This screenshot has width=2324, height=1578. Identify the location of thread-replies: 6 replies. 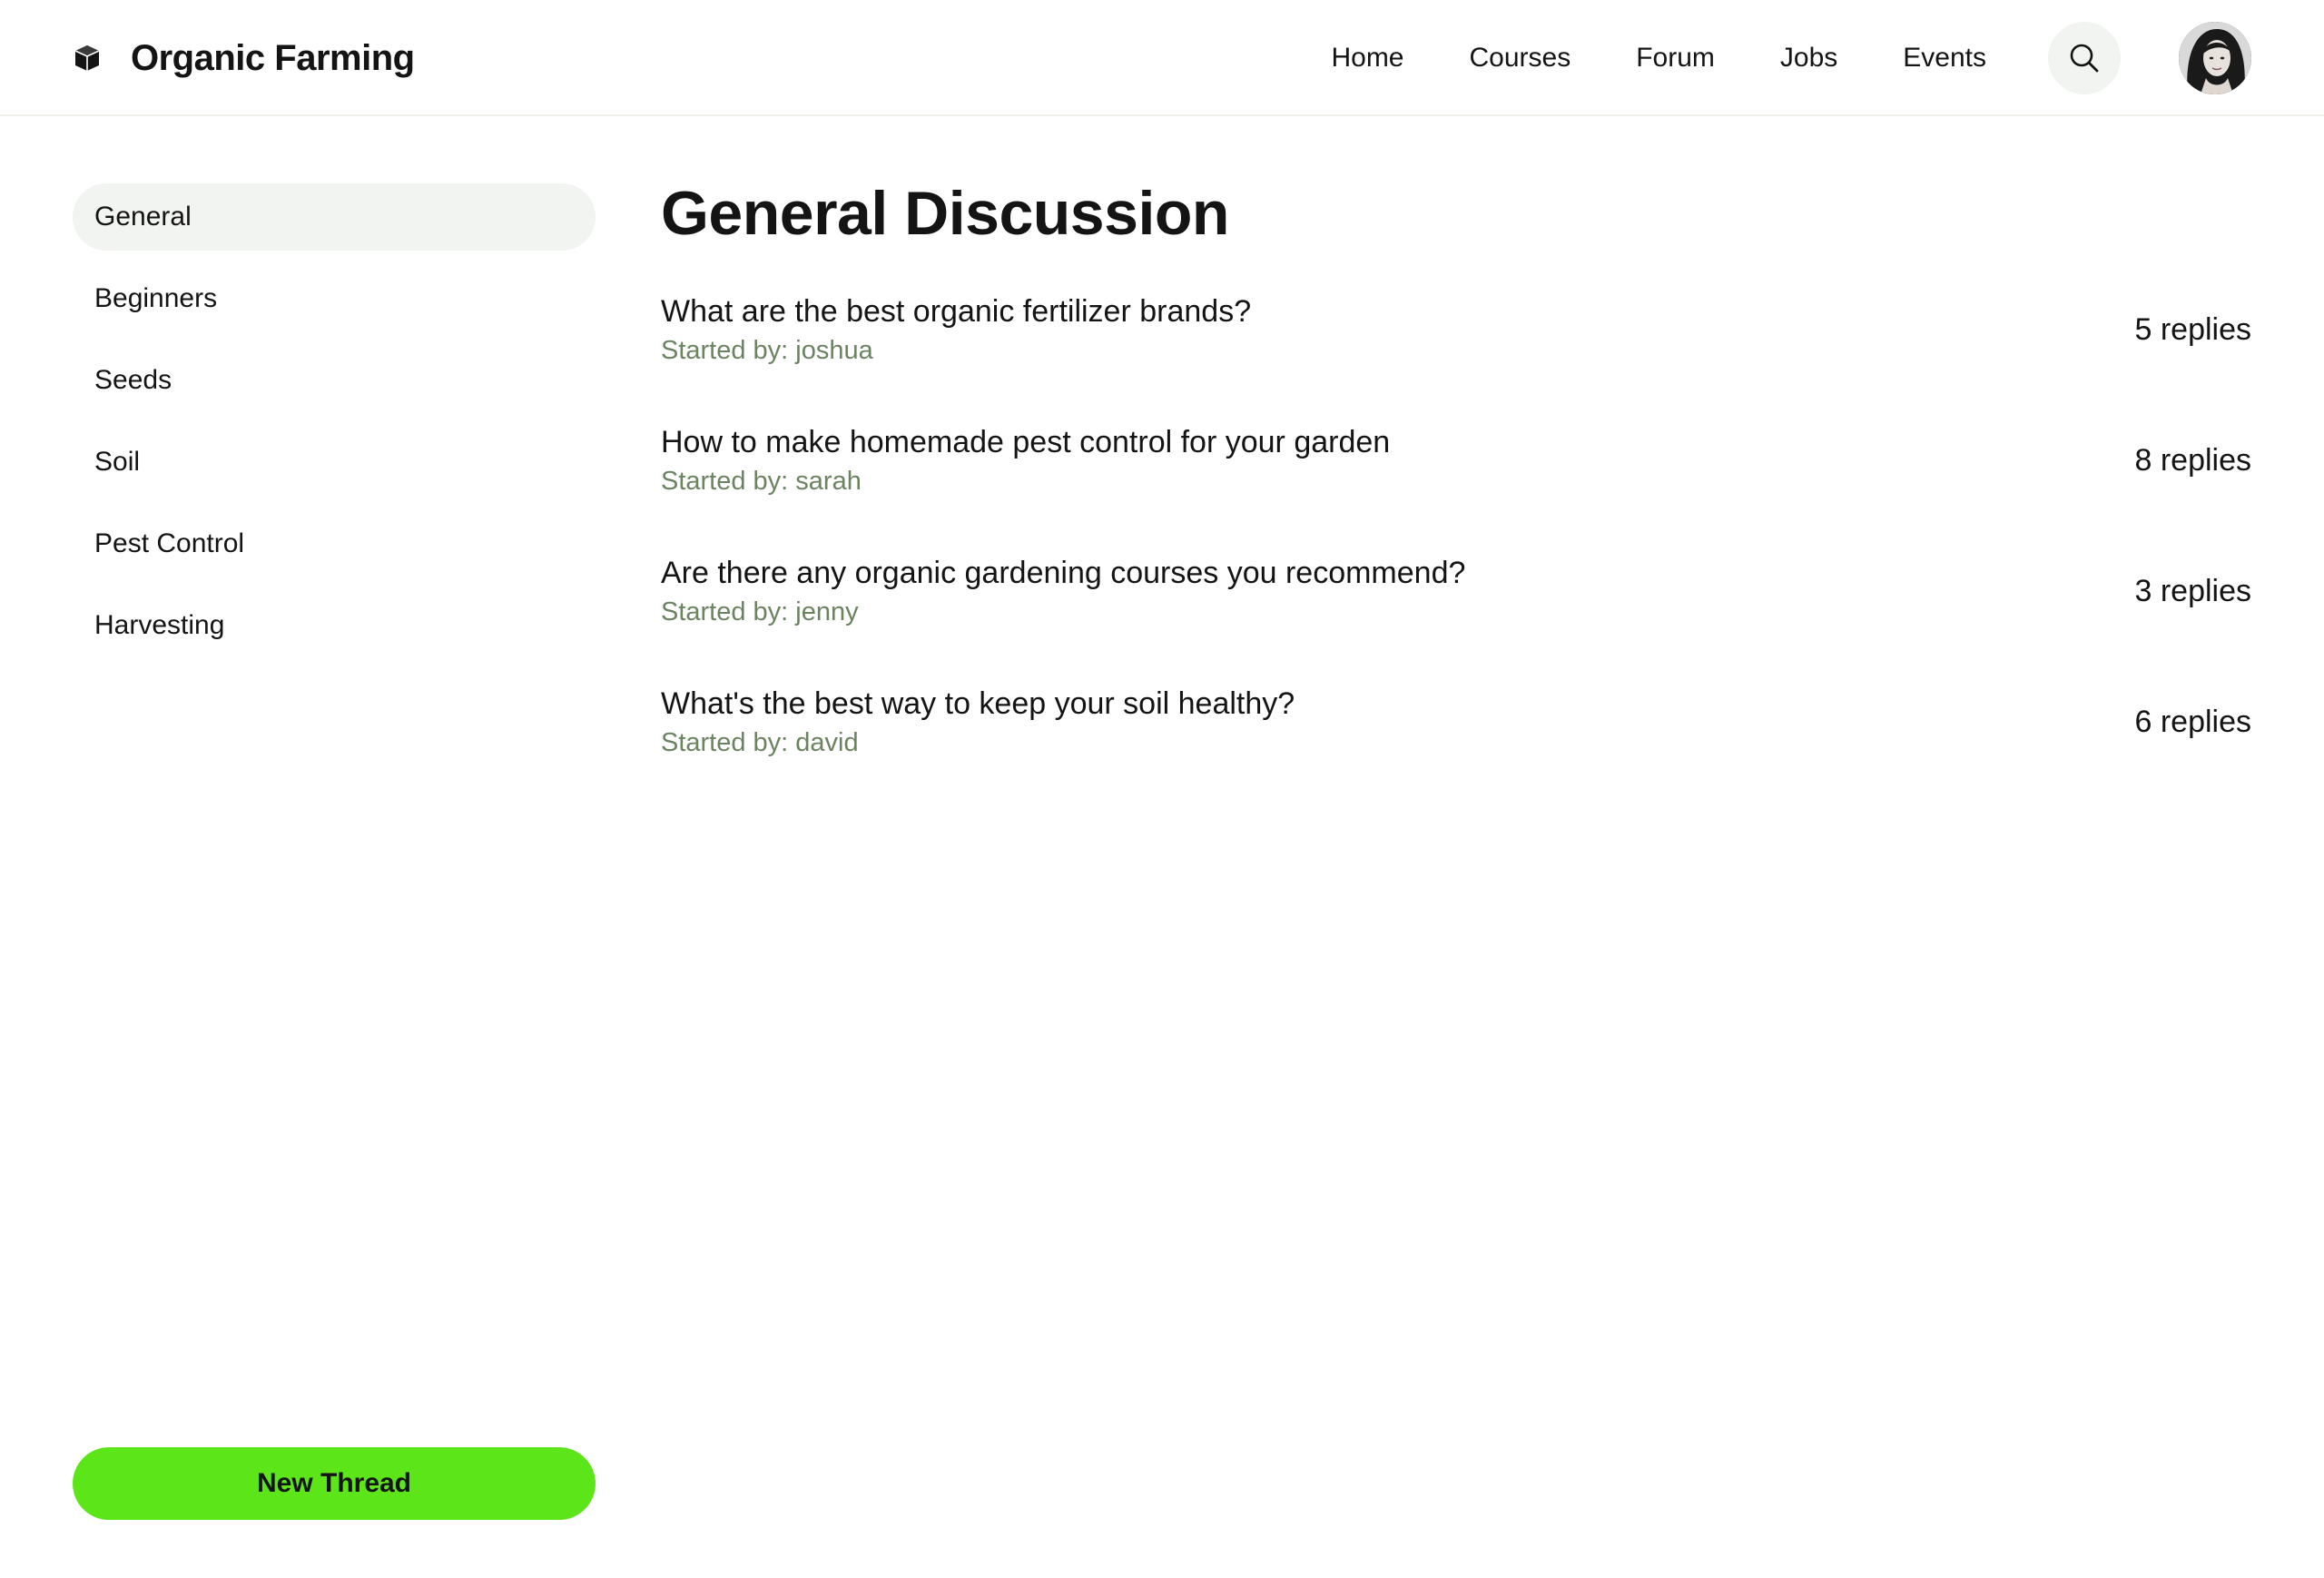
(2192, 722).